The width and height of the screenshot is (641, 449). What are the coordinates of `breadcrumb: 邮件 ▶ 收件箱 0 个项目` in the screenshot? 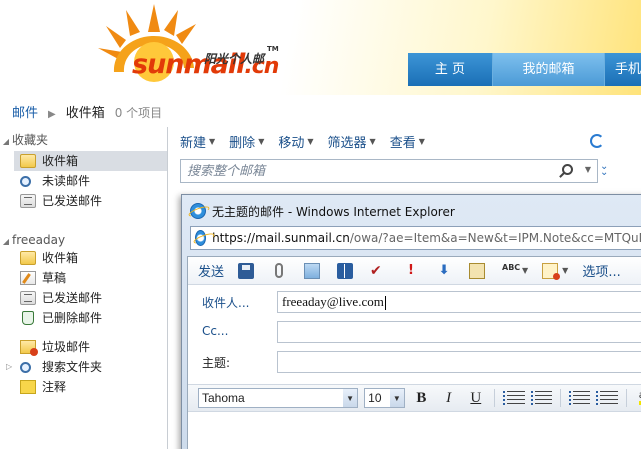 It's located at (87, 111).